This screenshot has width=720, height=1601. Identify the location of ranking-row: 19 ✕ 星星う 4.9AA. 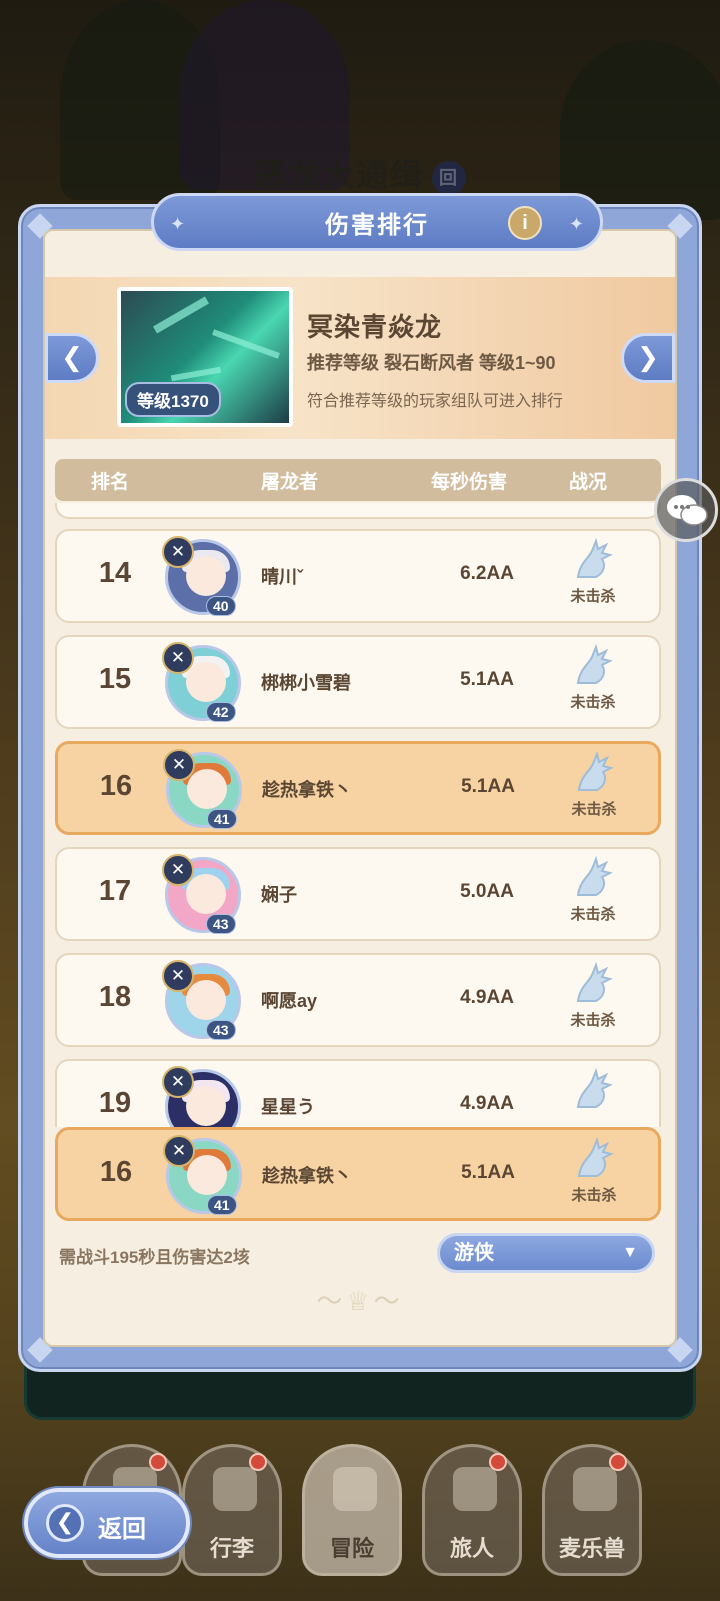
(358, 1093).